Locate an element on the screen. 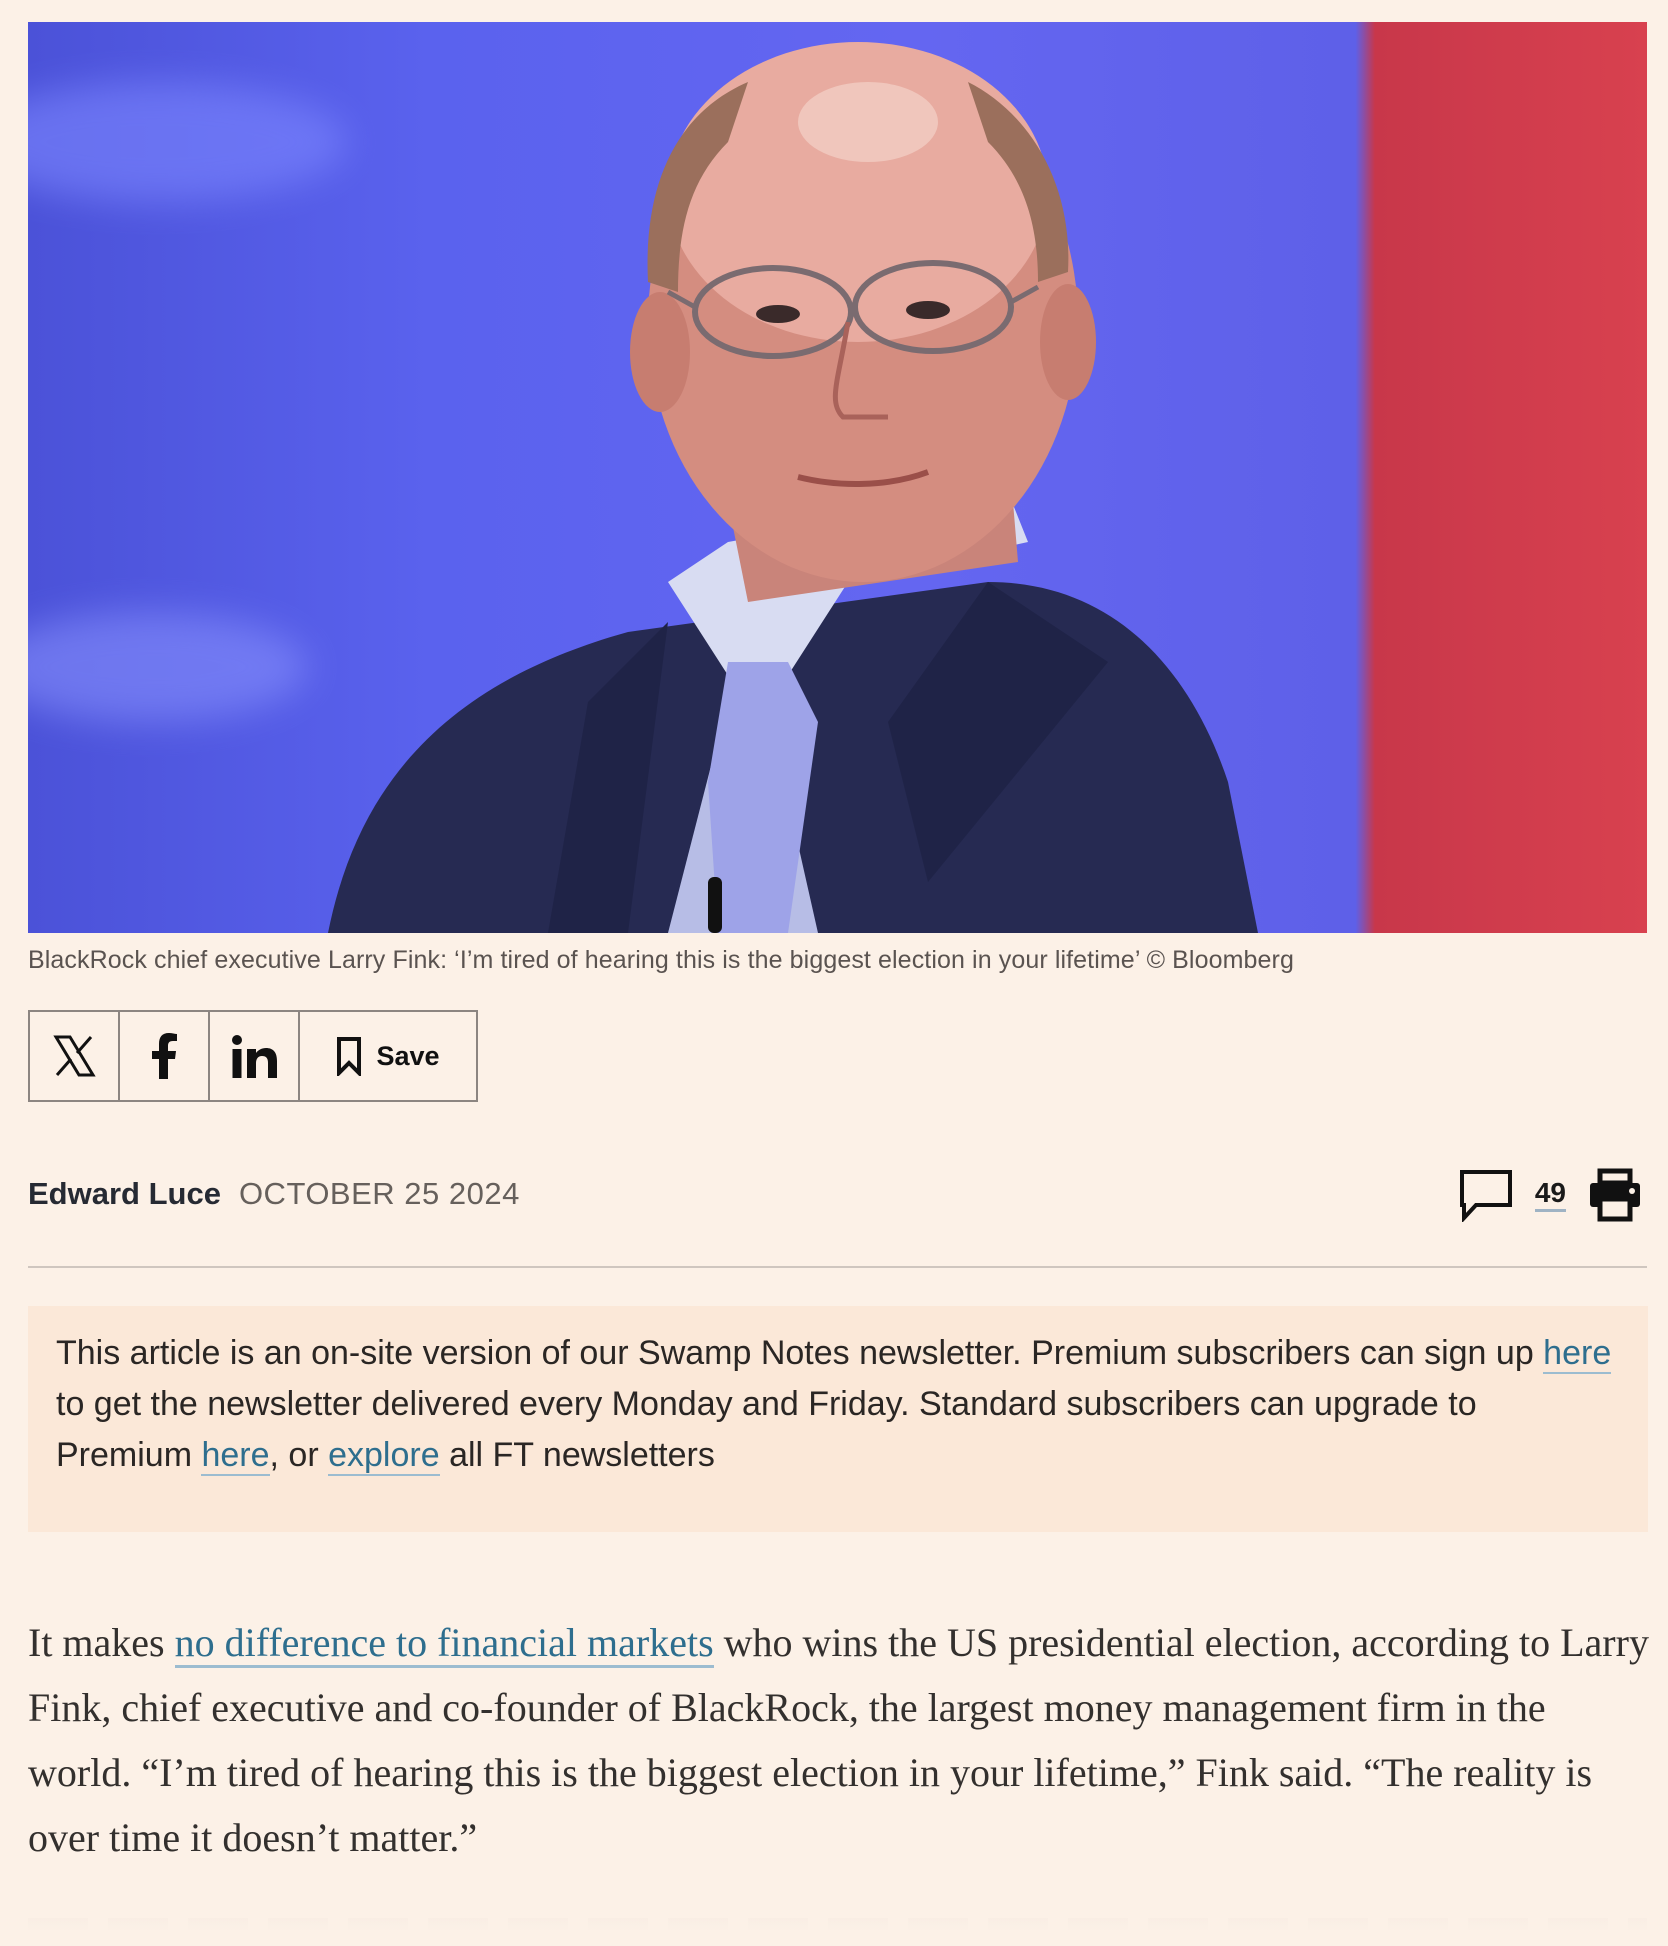 This screenshot has width=1668, height=1946. promo-text: all FT newsletters is located at coordinates (577, 1455).